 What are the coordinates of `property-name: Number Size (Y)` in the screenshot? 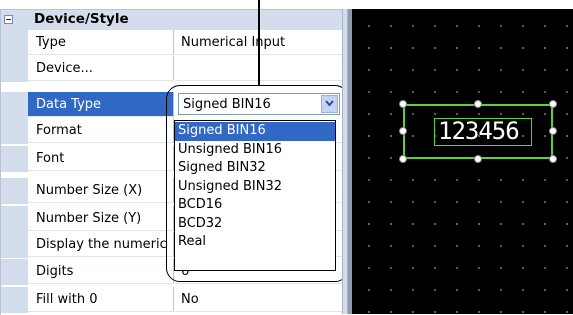 It's located at (101, 218).